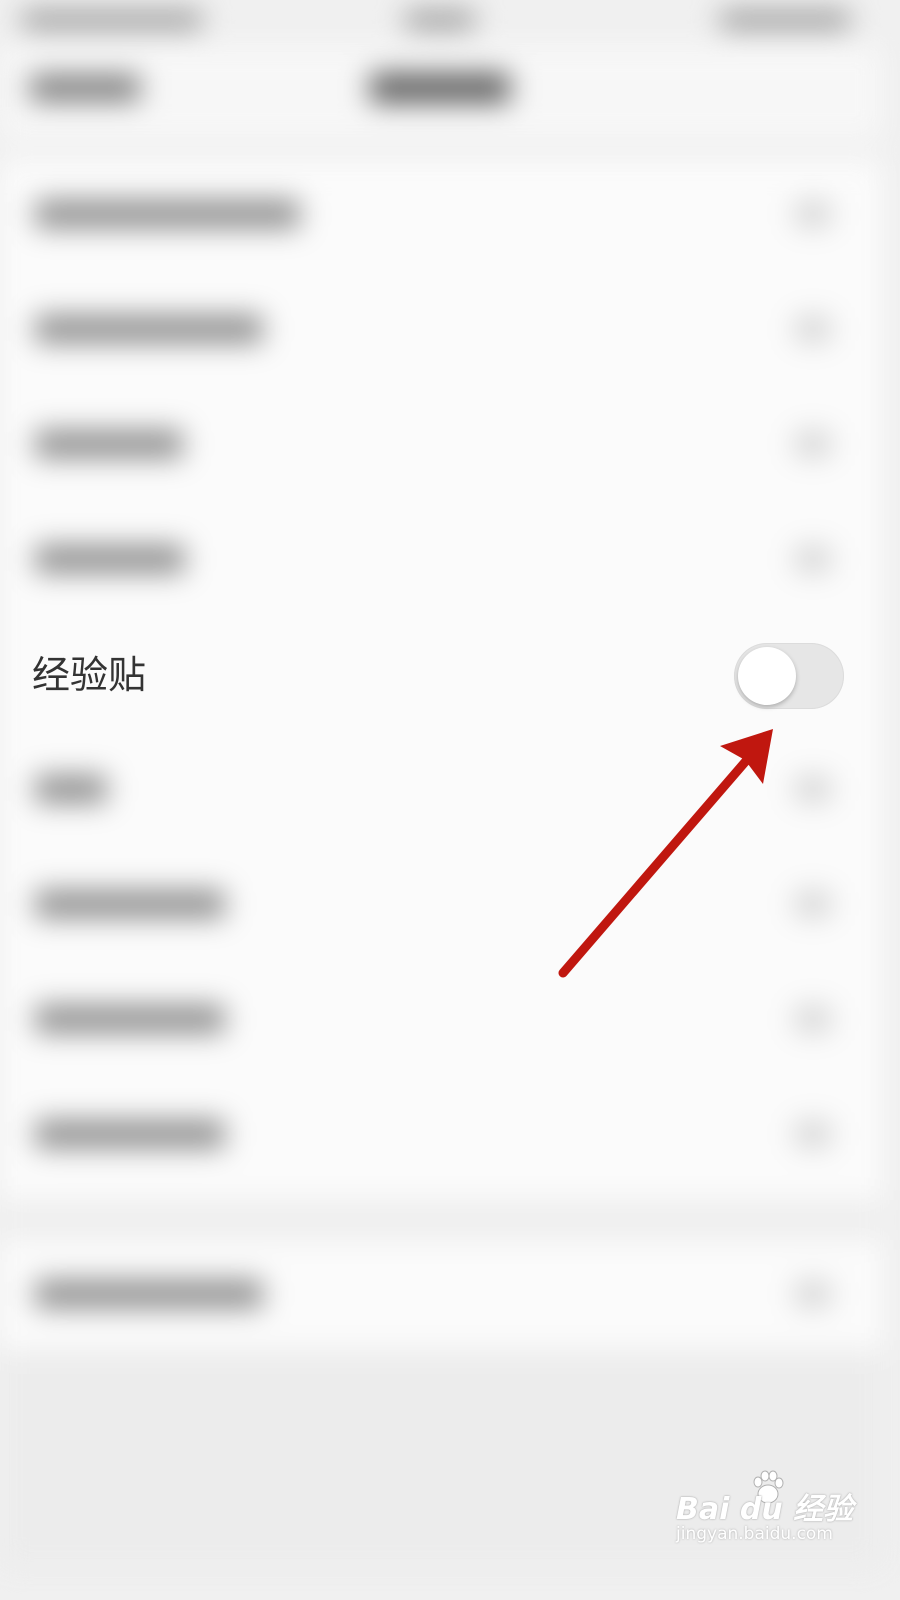 This screenshot has height=1600, width=900. I want to click on page-title, so click(440, 88).